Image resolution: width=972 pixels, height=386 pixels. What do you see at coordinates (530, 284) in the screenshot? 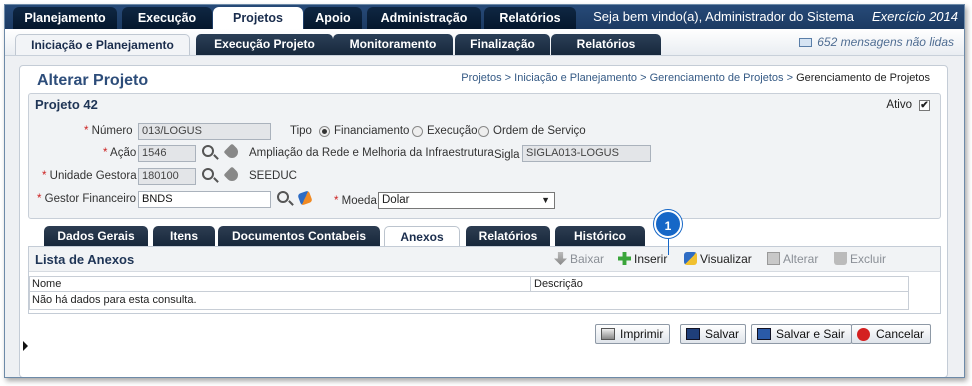
I see `column-divider` at bounding box center [530, 284].